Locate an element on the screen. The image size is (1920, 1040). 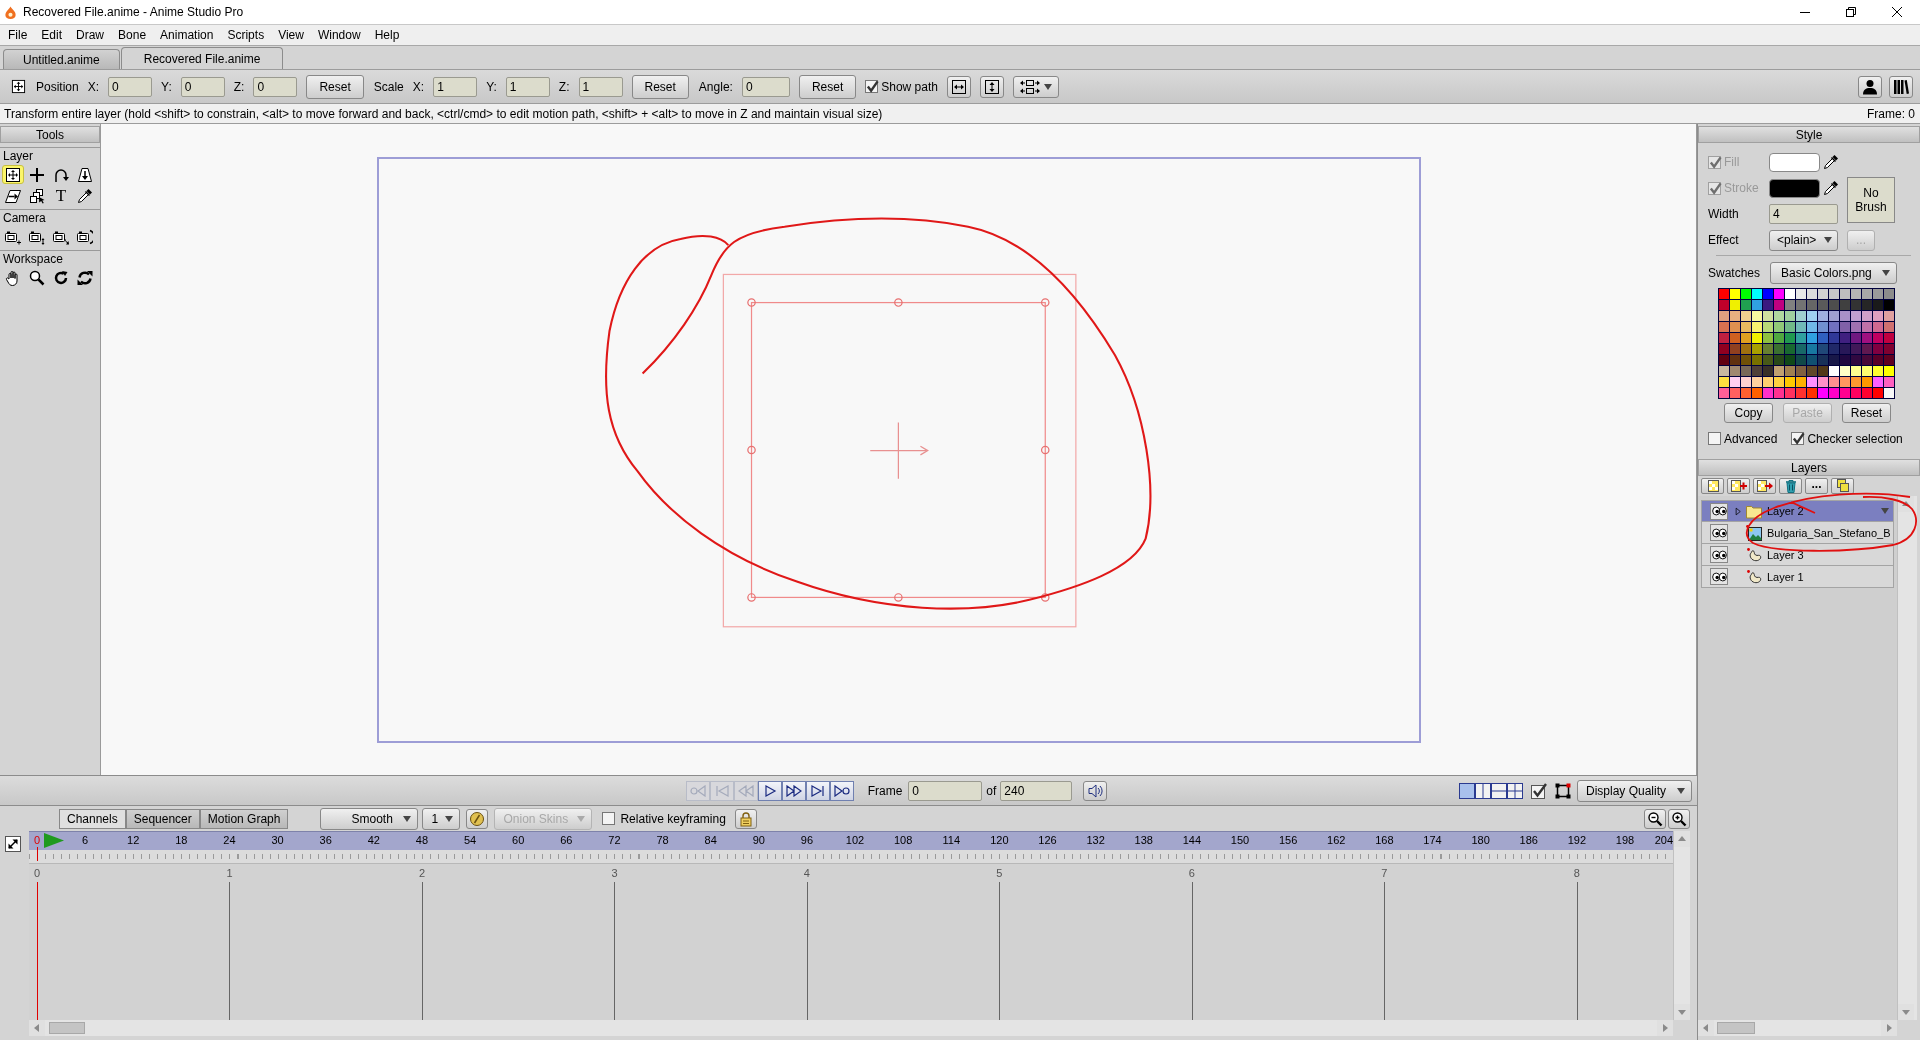
step-dropdown: 1 is located at coordinates (441, 818).